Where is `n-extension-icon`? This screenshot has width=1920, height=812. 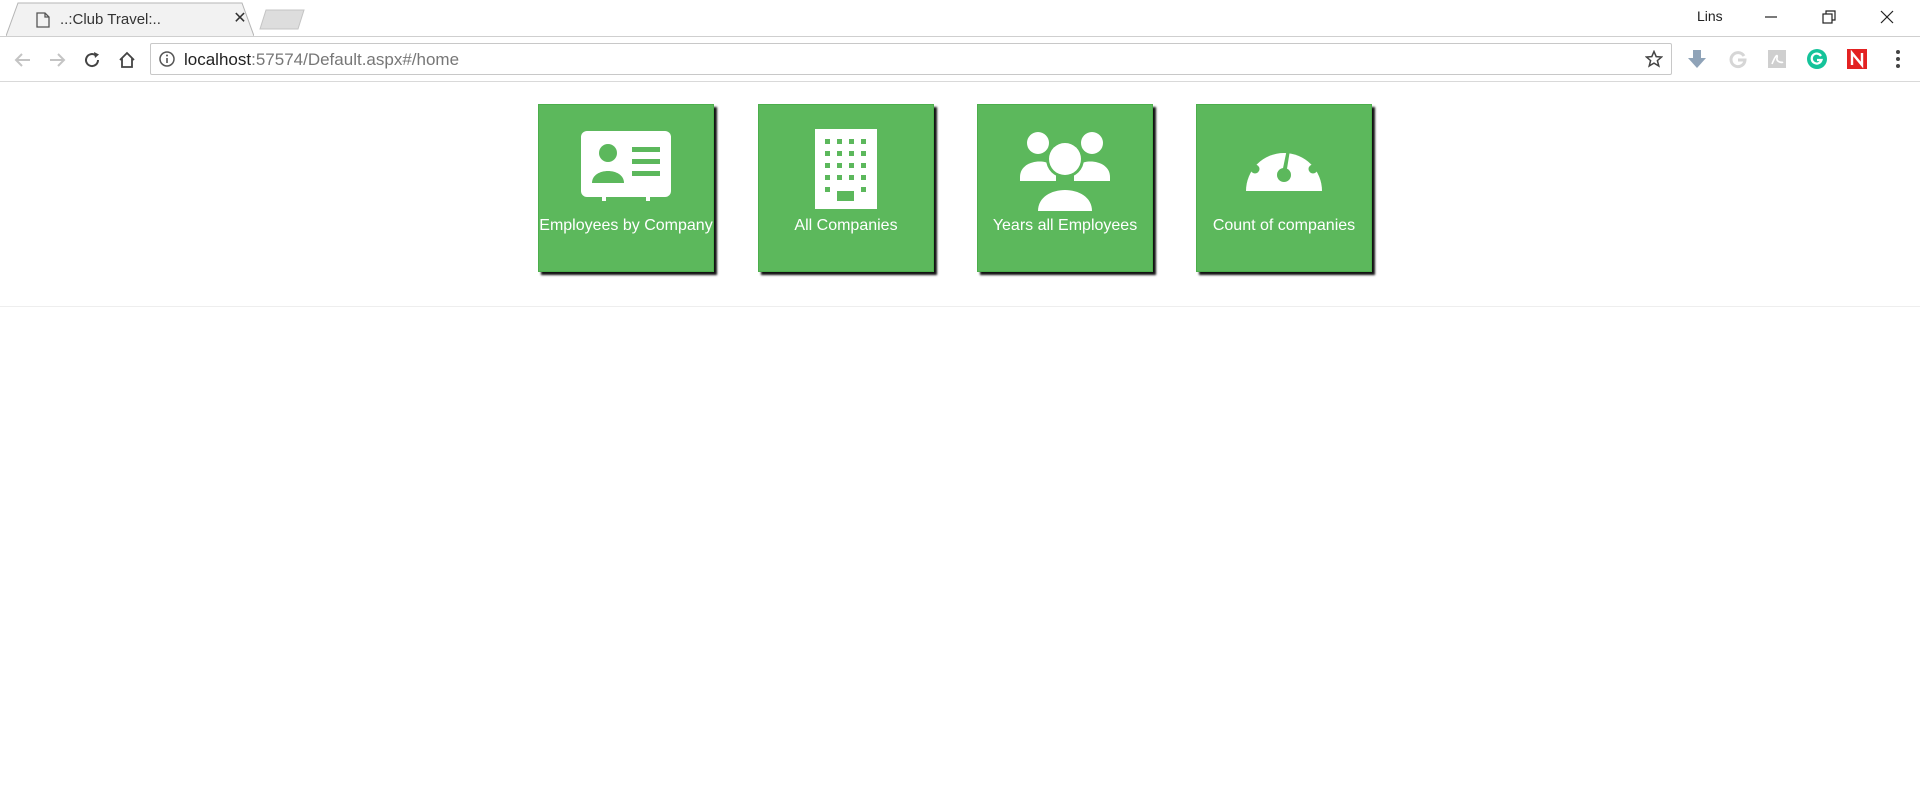
n-extension-icon is located at coordinates (1857, 59).